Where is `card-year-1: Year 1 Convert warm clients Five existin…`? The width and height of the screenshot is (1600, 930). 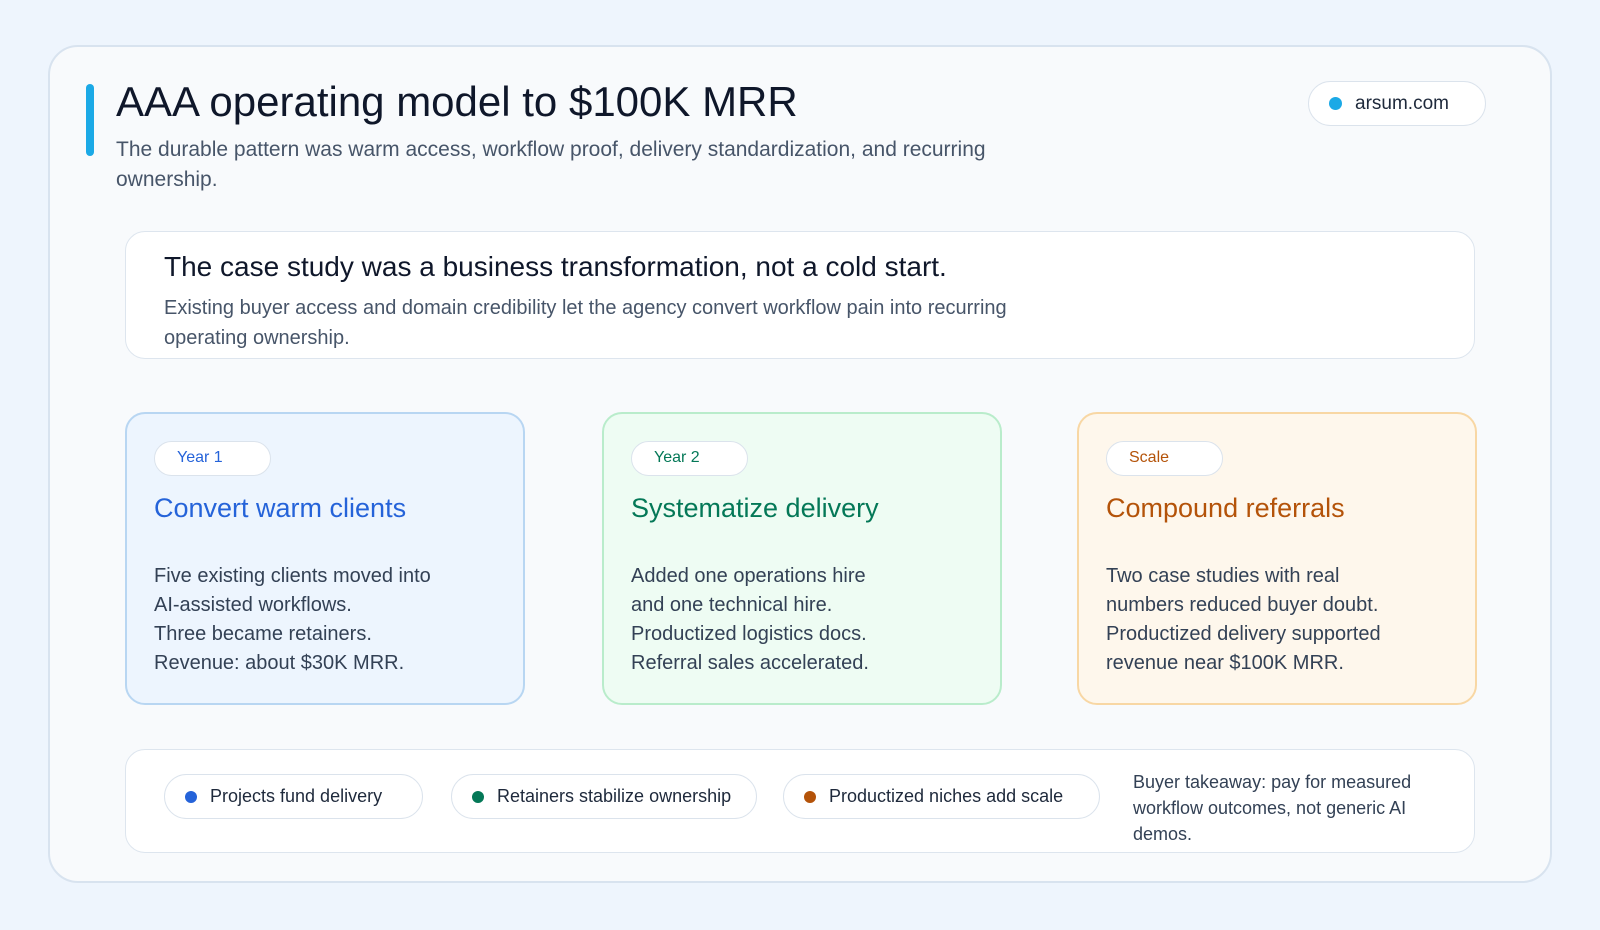 card-year-1: Year 1 Convert warm clients Five existin… is located at coordinates (325, 558).